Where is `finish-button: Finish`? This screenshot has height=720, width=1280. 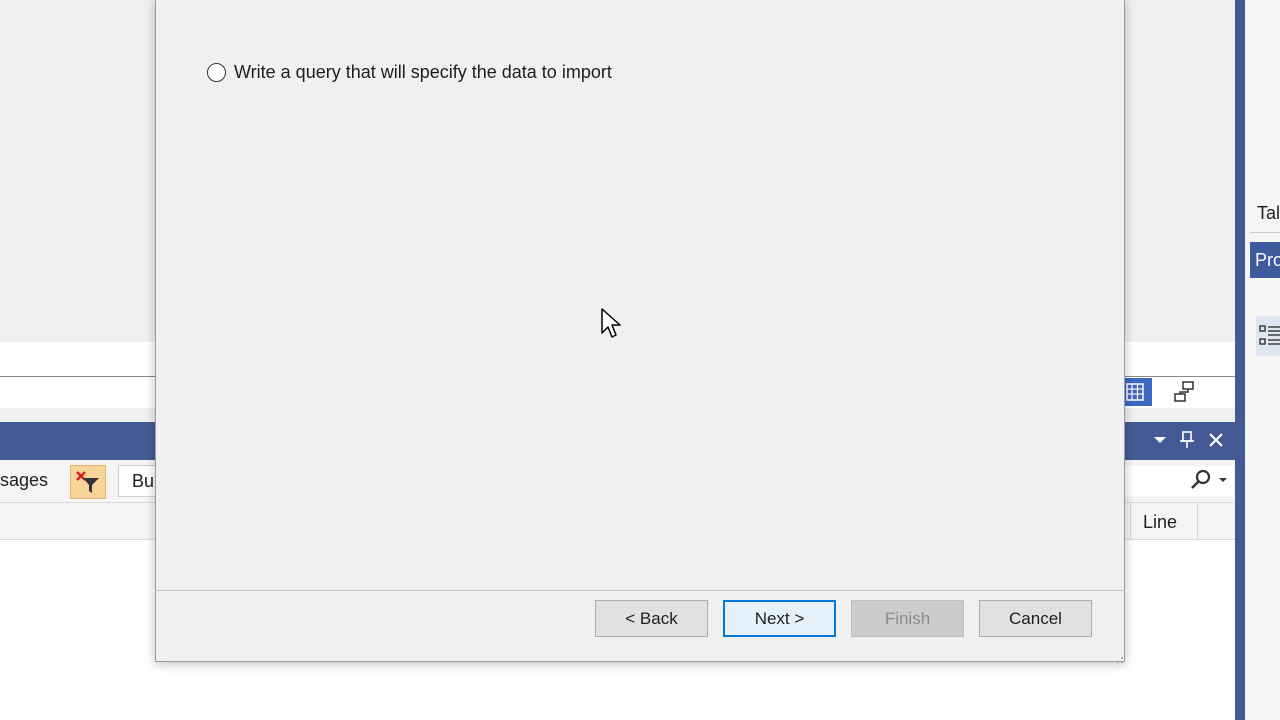 finish-button: Finish is located at coordinates (907, 618).